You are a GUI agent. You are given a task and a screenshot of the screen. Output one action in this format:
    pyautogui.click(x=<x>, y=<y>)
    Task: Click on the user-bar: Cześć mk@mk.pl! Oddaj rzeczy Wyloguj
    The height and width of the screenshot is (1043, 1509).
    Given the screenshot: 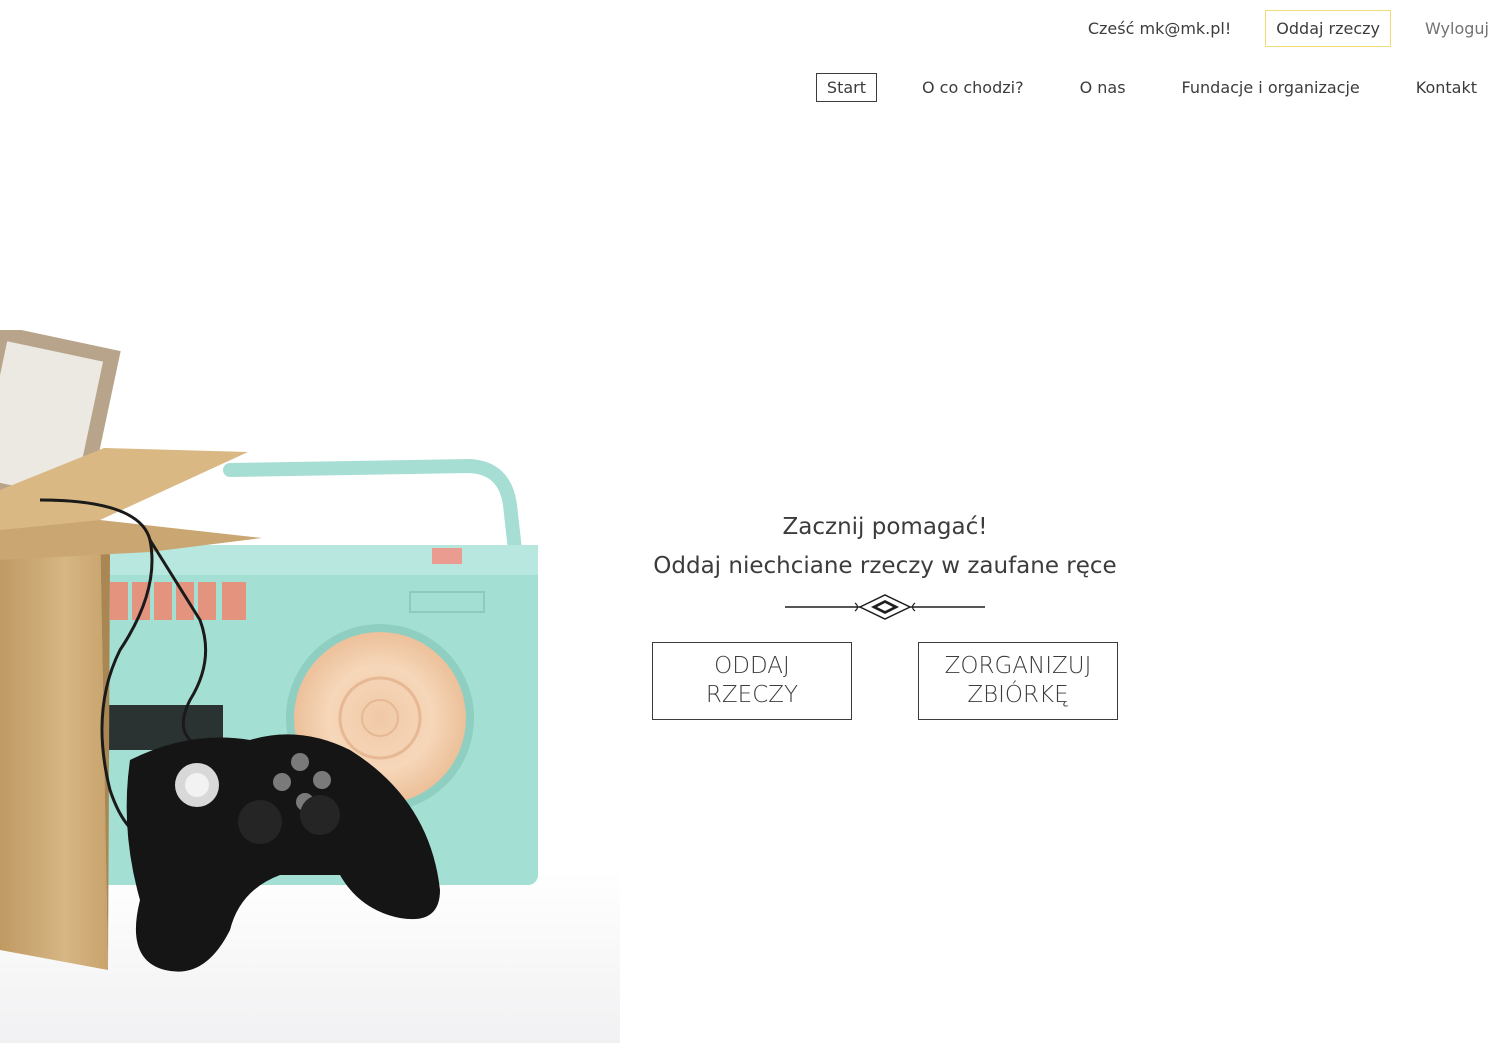 What is the action you would take?
    pyautogui.click(x=1288, y=28)
    